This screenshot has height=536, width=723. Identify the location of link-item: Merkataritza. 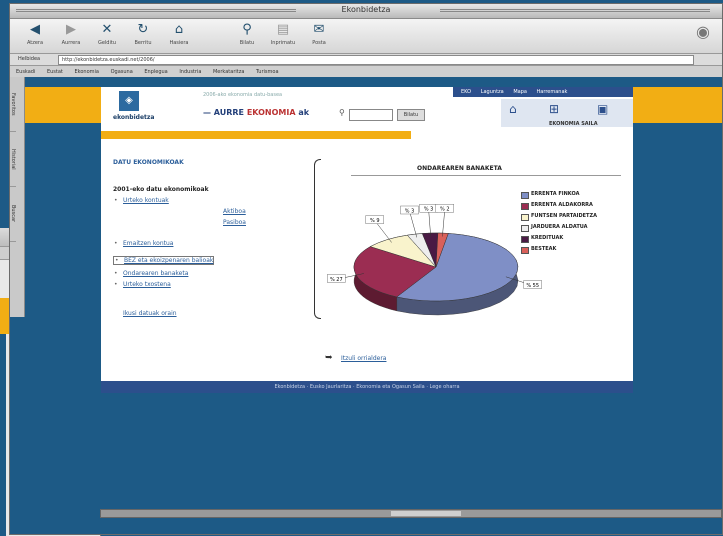
(228, 72).